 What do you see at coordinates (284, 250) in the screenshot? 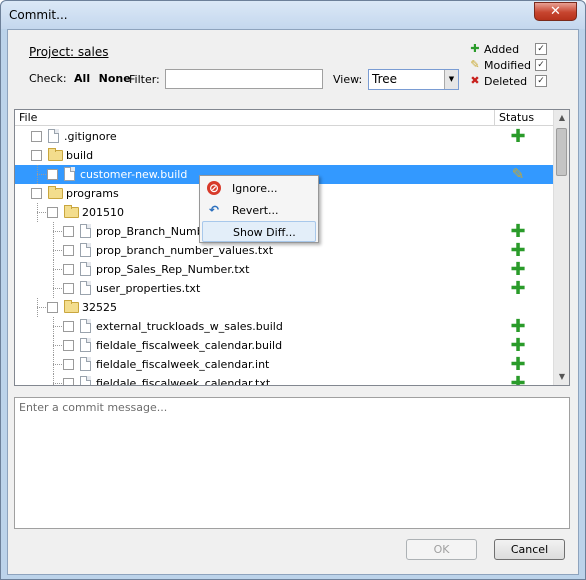
I see `file-row: prop_branch_number_values.txt ✚` at bounding box center [284, 250].